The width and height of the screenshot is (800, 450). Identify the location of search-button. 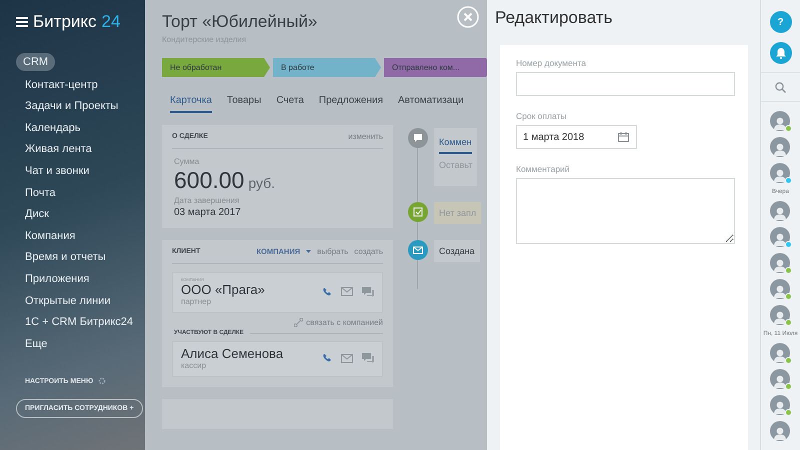
(780, 87).